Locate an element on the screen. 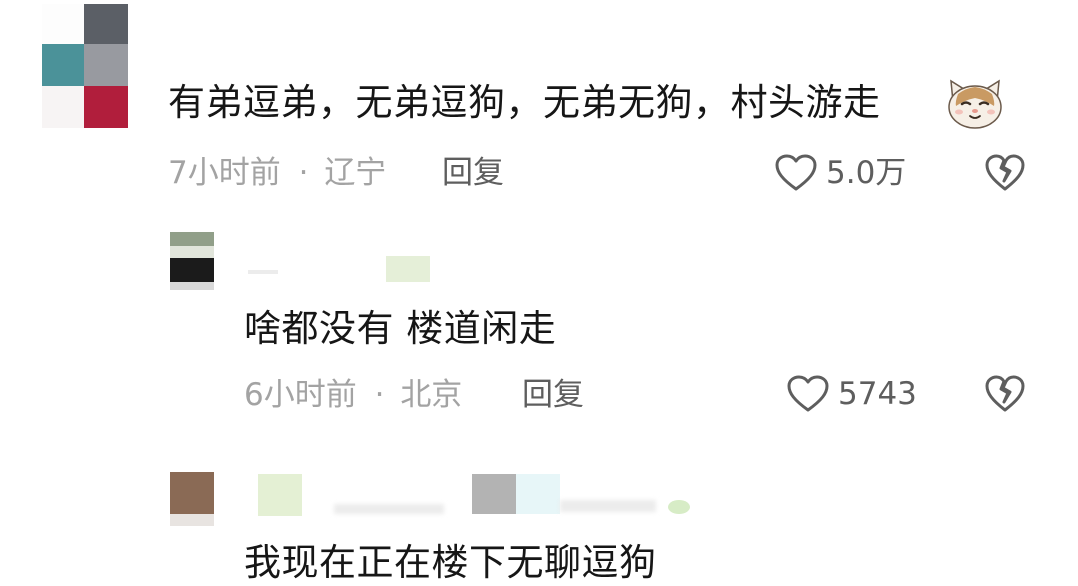 Image resolution: width=1078 pixels, height=586 pixels. comment-timestamp: 7小时前 · 辽宁 is located at coordinates (277, 173).